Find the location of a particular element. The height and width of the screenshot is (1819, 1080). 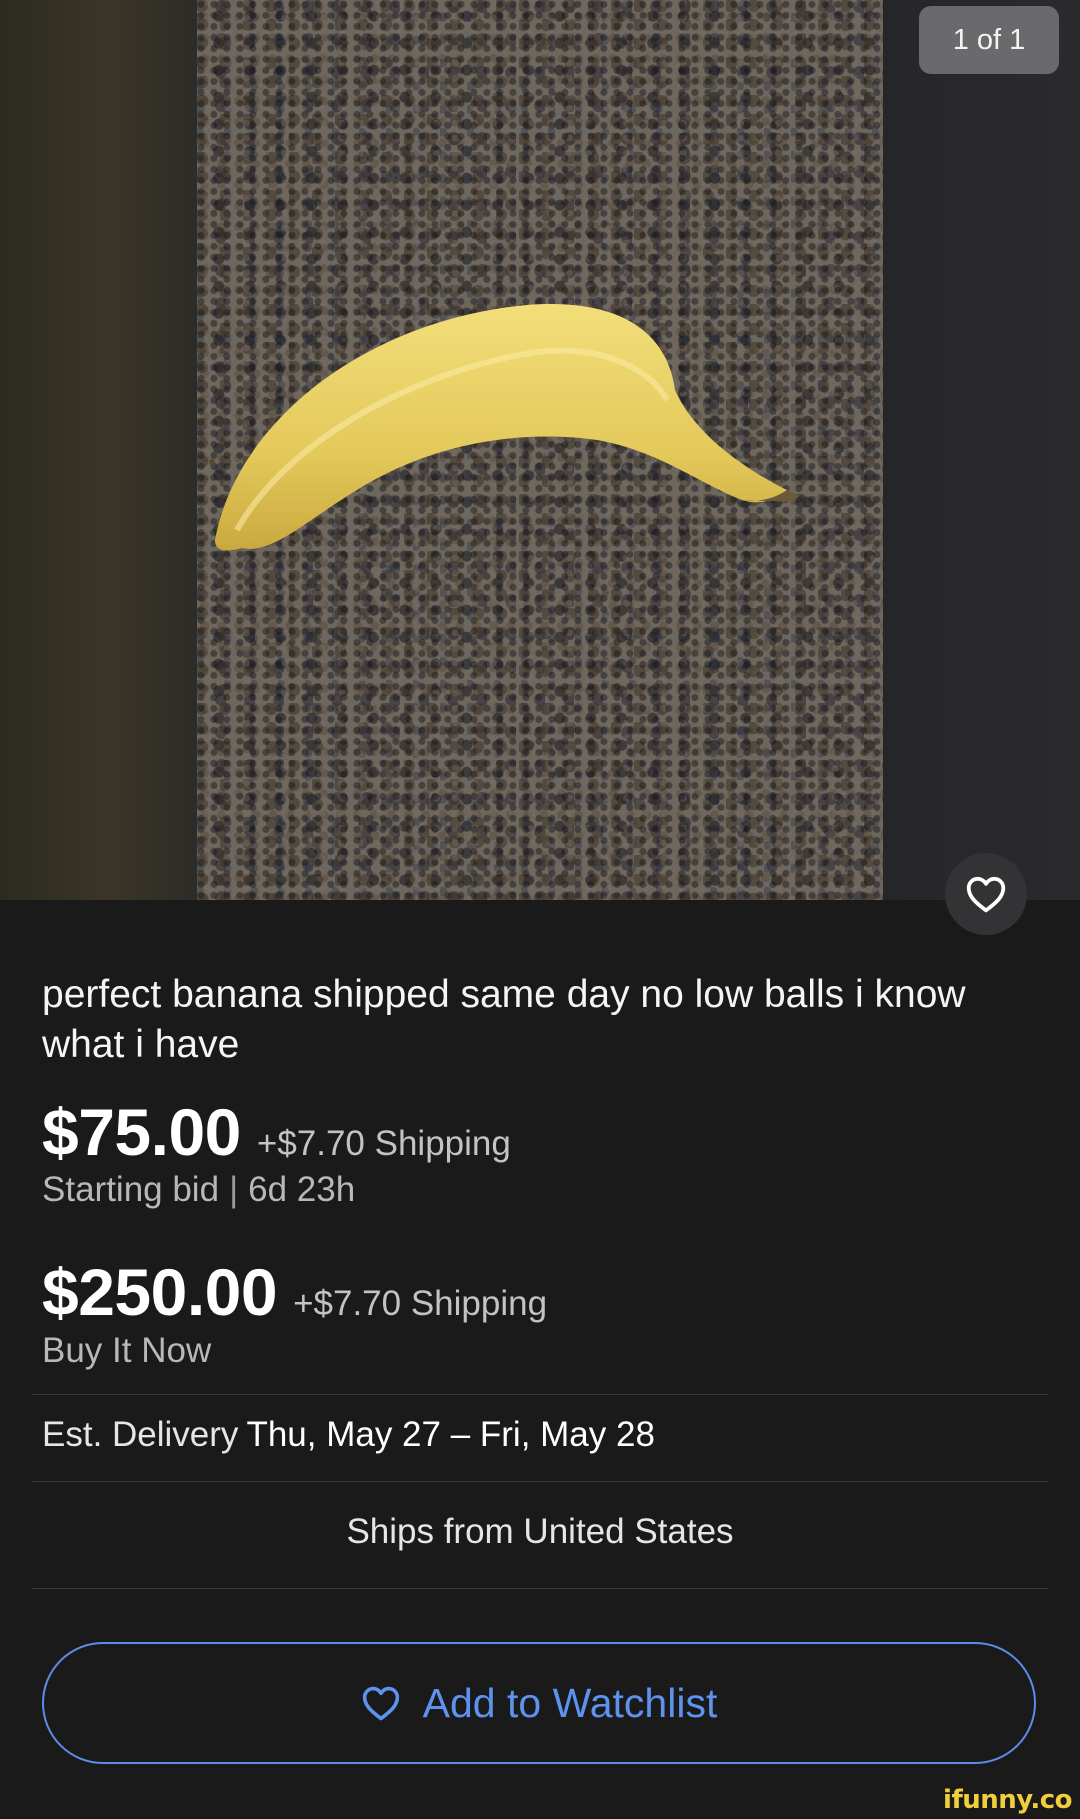

watchlist-label: Add to Watchlist is located at coordinates (570, 1702).